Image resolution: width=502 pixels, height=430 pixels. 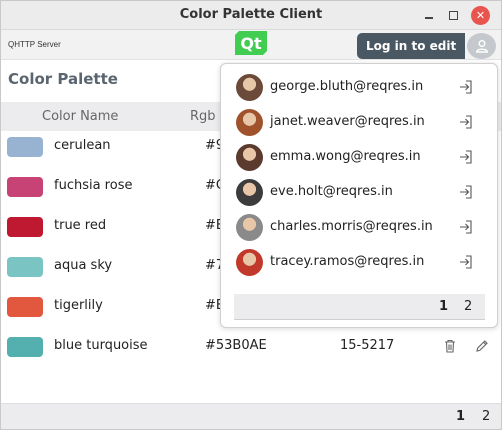 I want to click on user-icon, so click(x=481, y=46).